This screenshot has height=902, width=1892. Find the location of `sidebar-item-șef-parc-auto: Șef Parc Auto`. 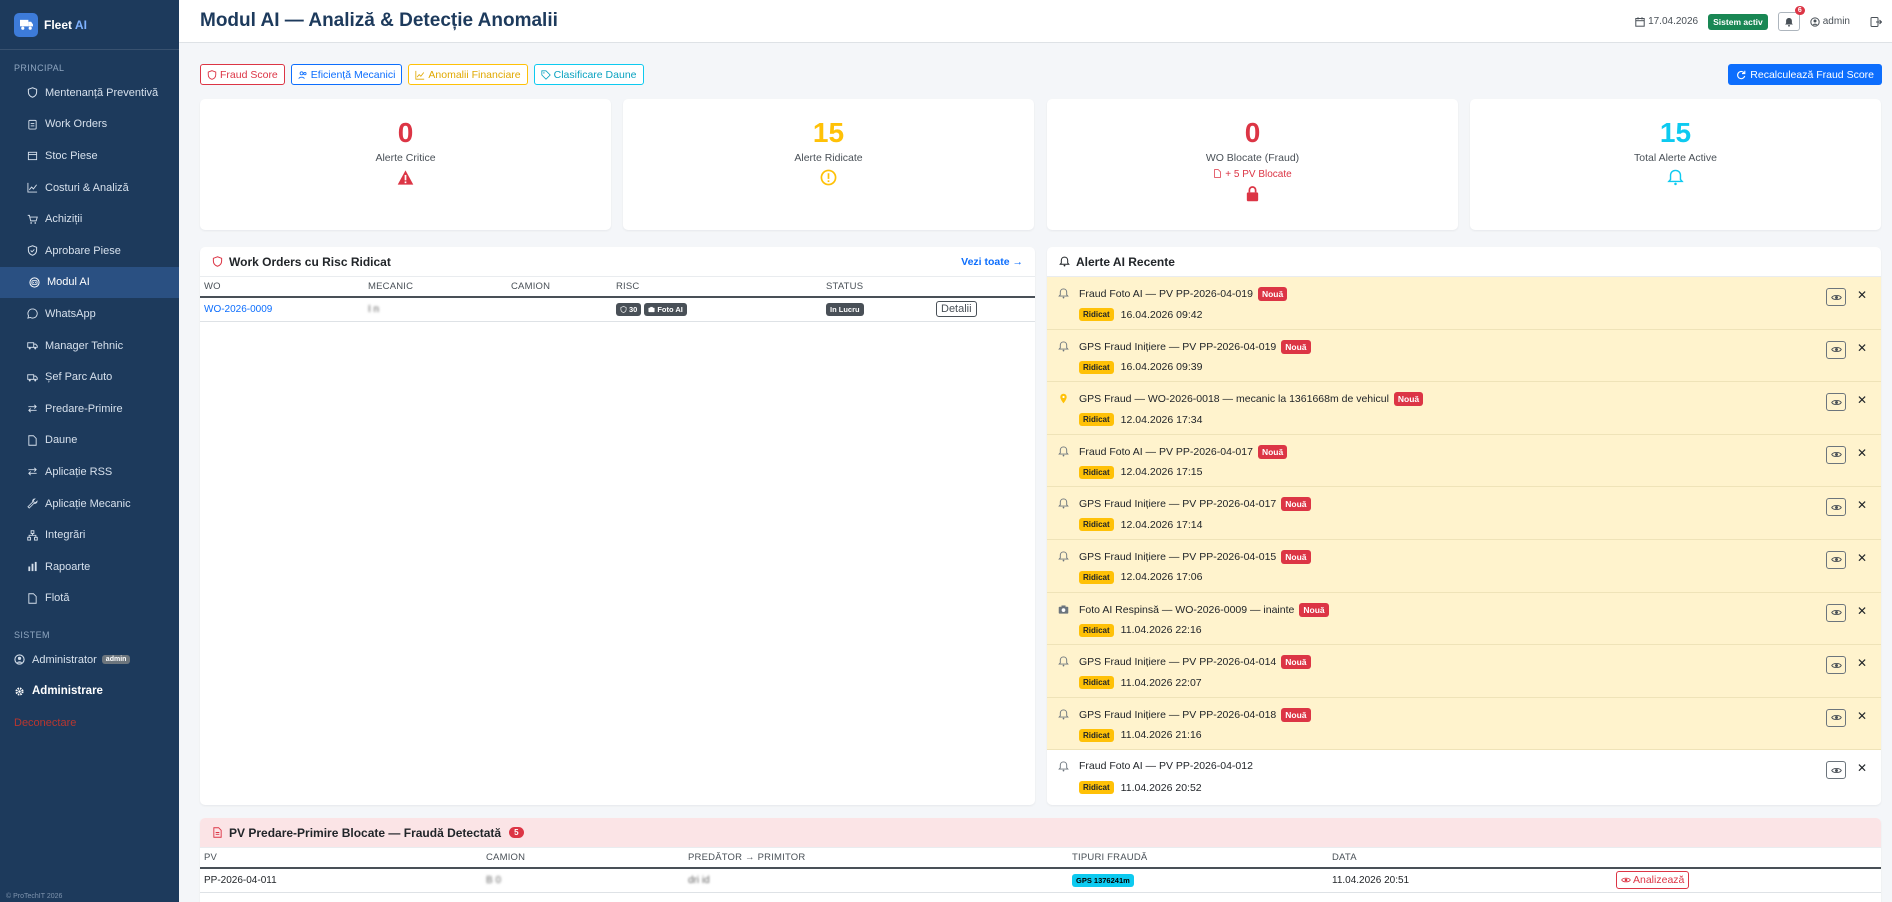

sidebar-item-șef-parc-auto: Șef Parc Auto is located at coordinates (89, 377).